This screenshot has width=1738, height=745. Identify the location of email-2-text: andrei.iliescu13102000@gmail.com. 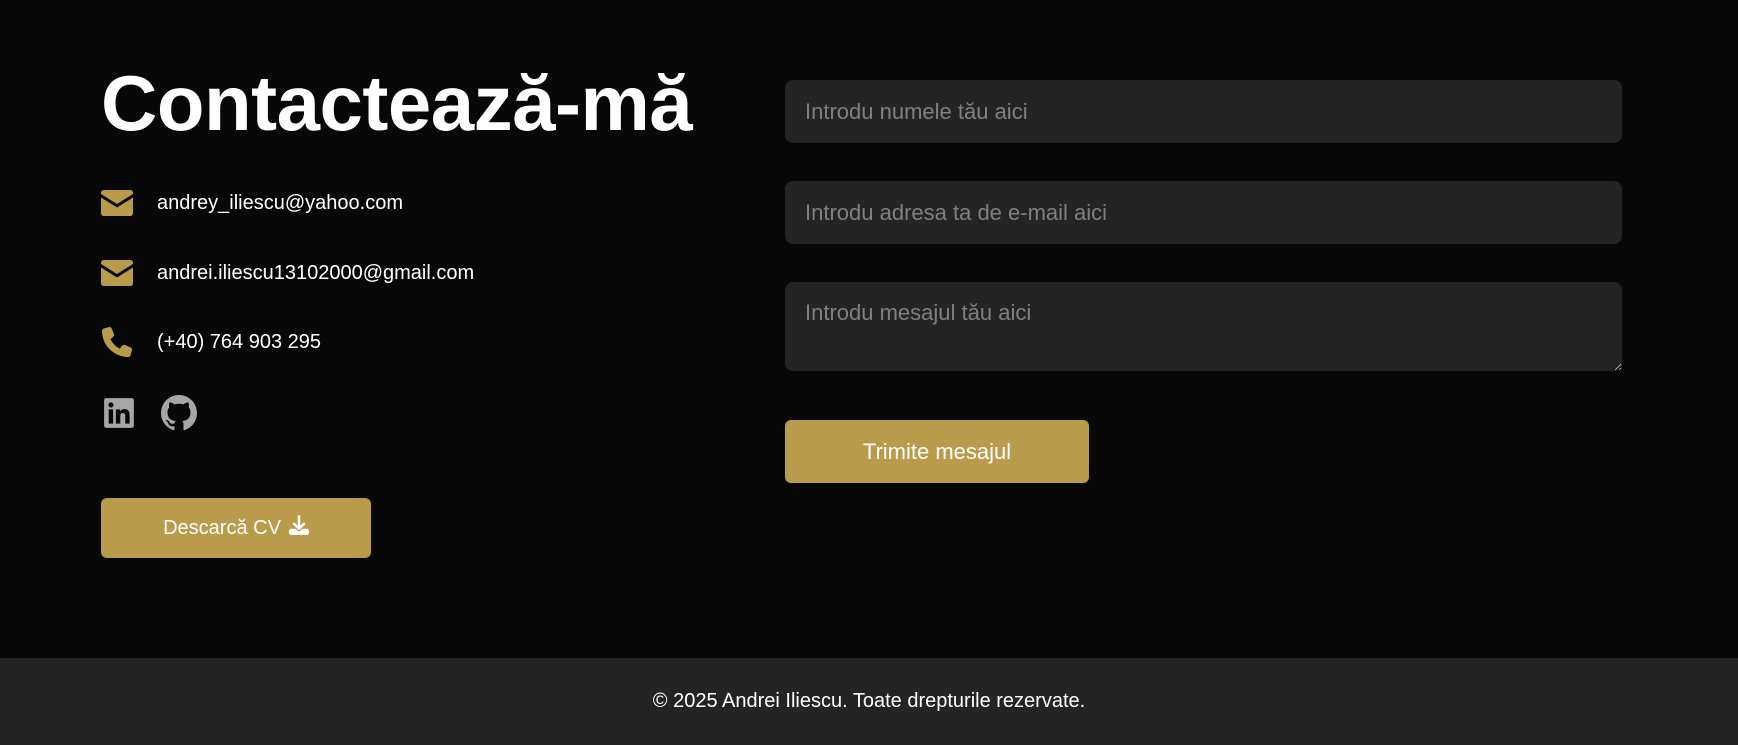
(316, 272).